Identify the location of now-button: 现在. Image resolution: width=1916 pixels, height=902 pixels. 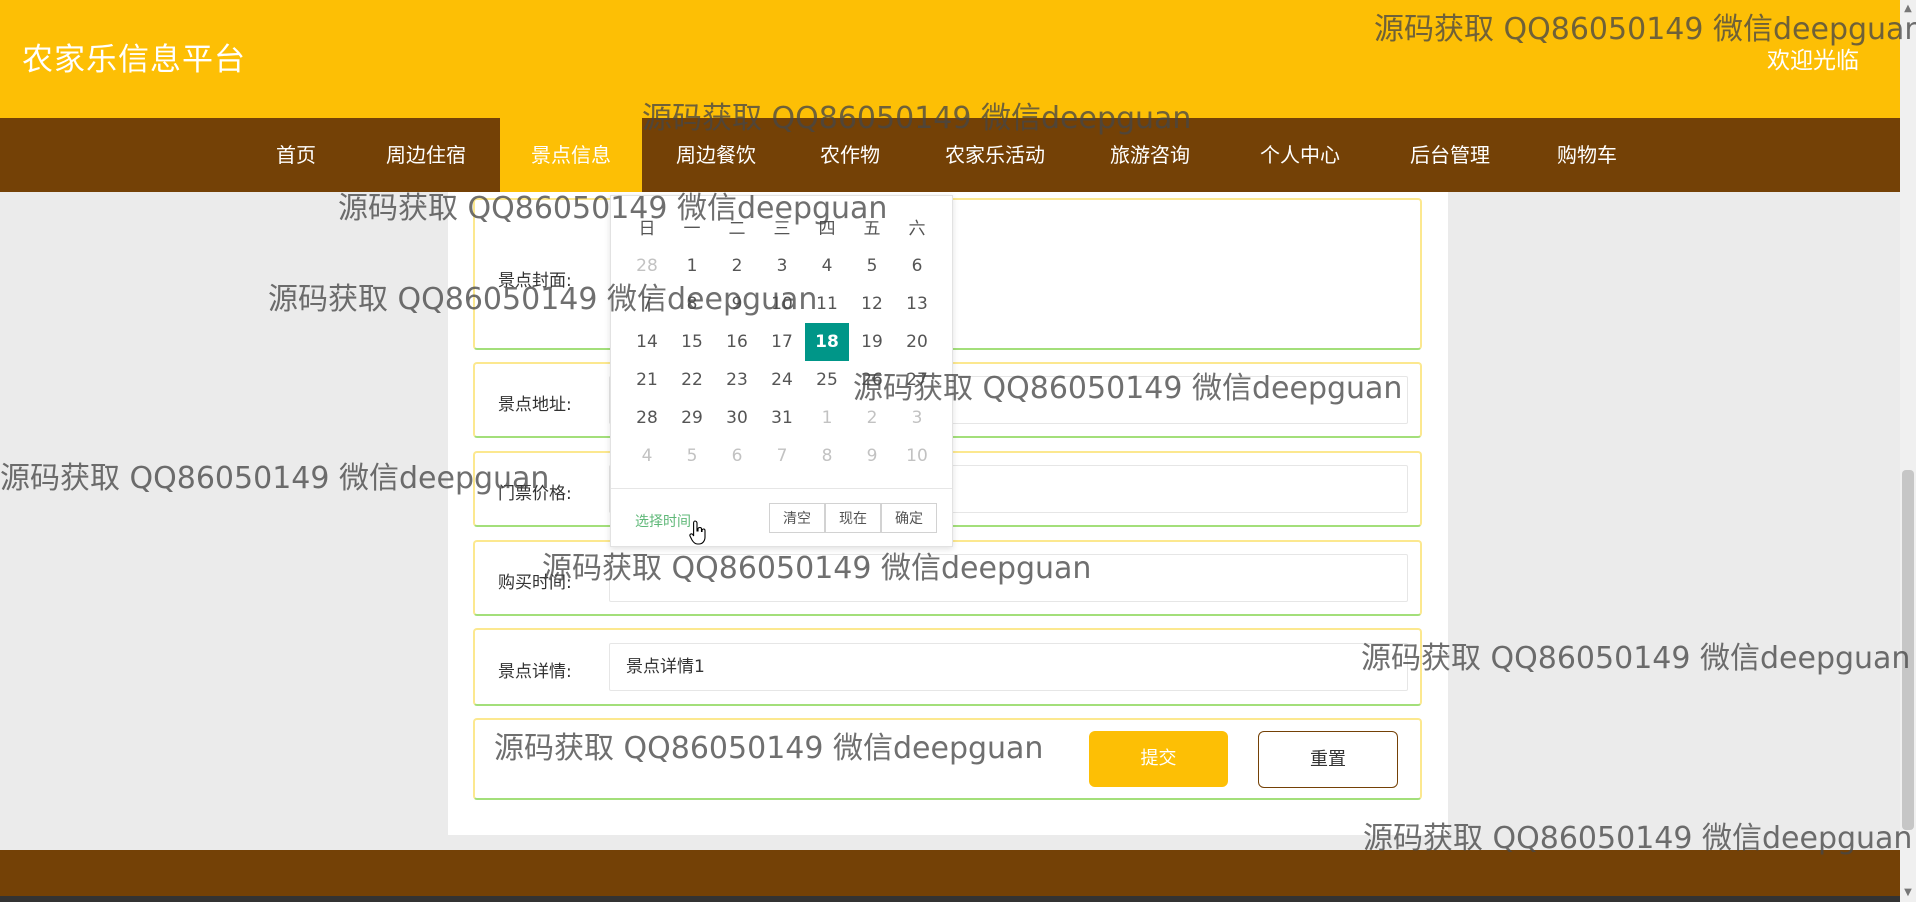
(853, 518).